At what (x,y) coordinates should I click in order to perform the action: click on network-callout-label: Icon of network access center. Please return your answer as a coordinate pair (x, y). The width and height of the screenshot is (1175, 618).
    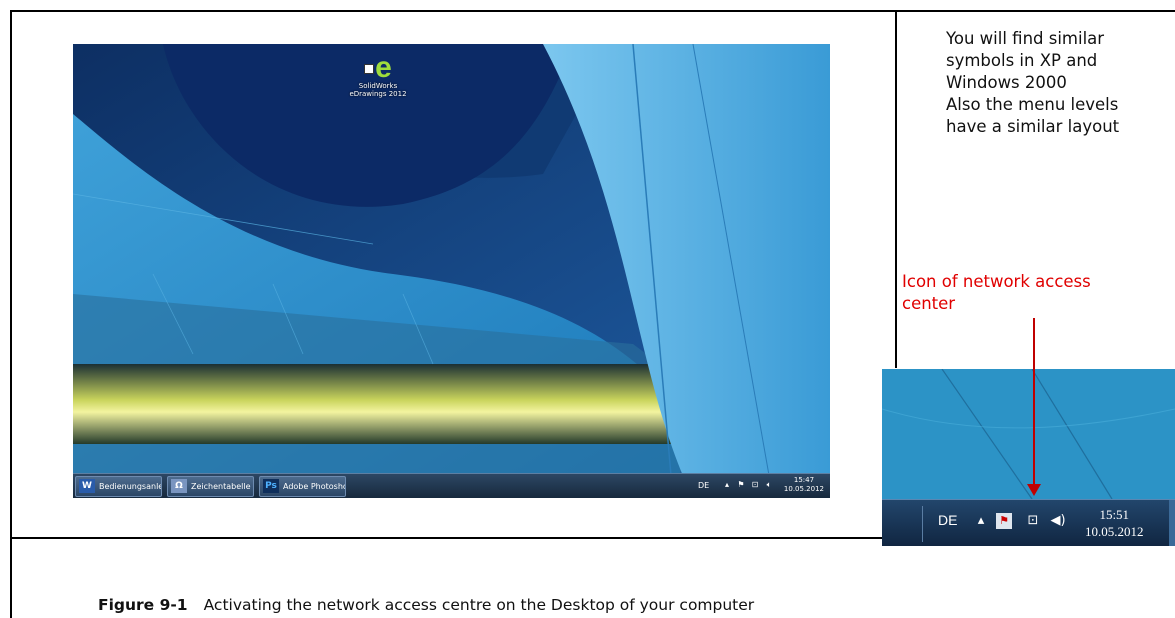
    Looking at the image, I should click on (1037, 293).